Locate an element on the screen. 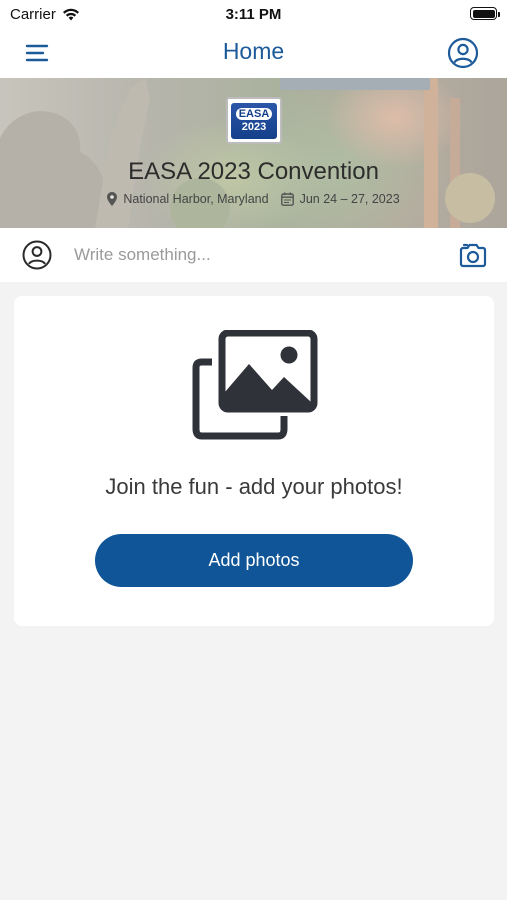 This screenshot has width=507, height=900. location-pin-icon is located at coordinates (112, 199).